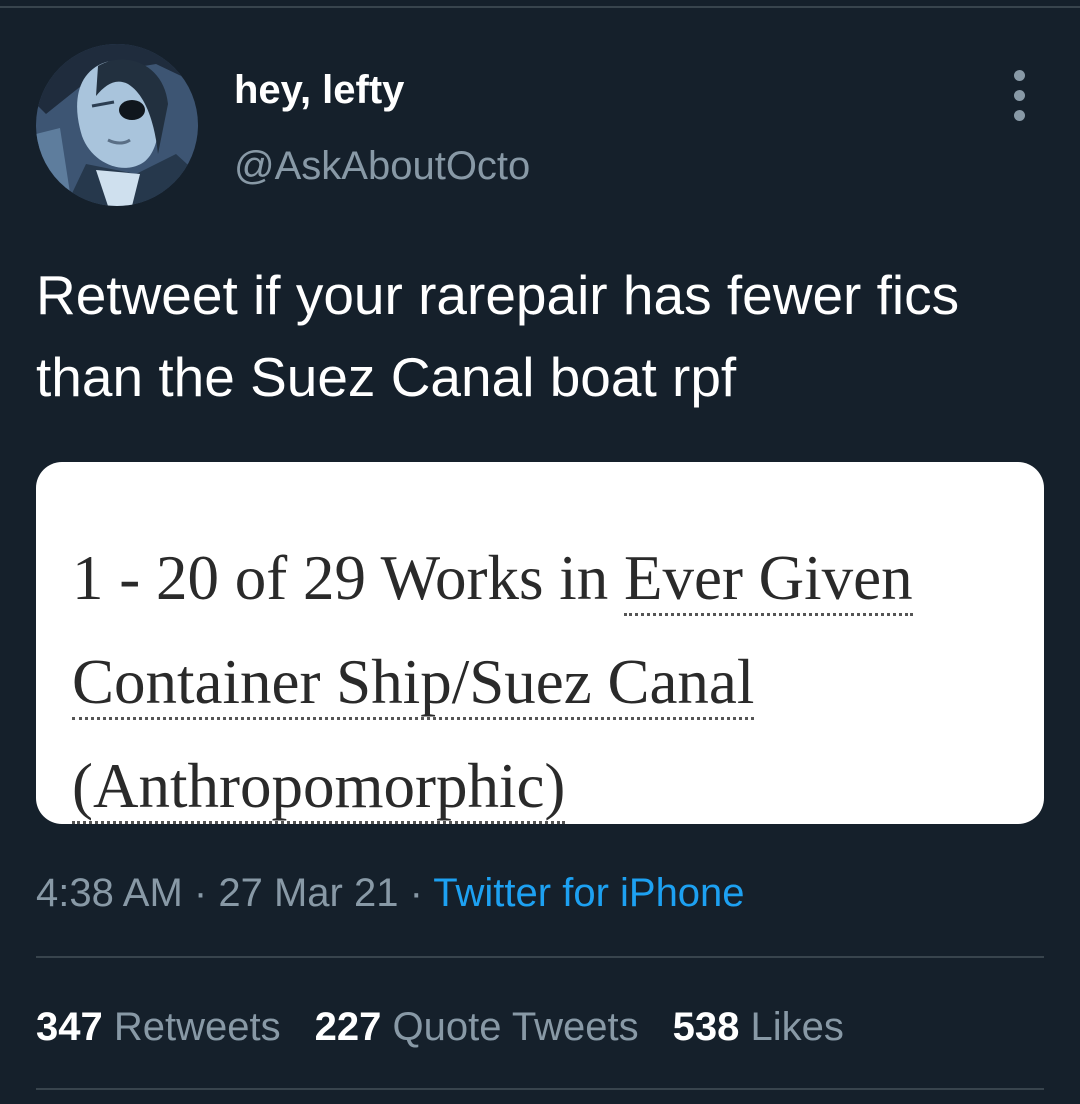  Describe the element at coordinates (348, 1027) in the screenshot. I see `quote-tweets-count: 227` at that location.